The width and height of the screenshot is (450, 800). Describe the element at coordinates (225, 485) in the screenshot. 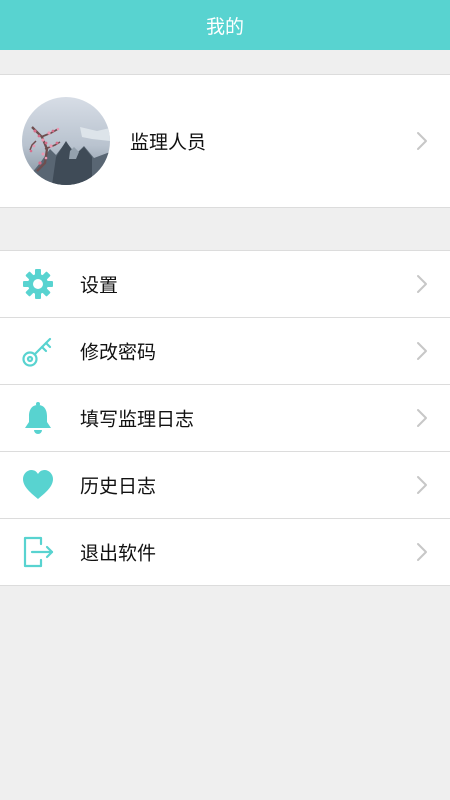

I see `menu-item-history-log: 历史日志` at that location.